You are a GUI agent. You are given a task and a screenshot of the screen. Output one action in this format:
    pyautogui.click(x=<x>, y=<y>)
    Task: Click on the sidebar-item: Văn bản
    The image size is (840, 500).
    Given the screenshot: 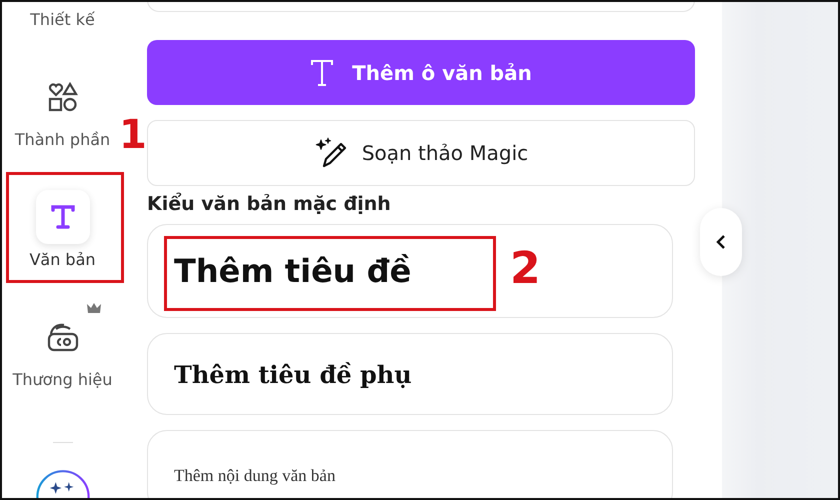 What is the action you would take?
    pyautogui.click(x=62, y=230)
    